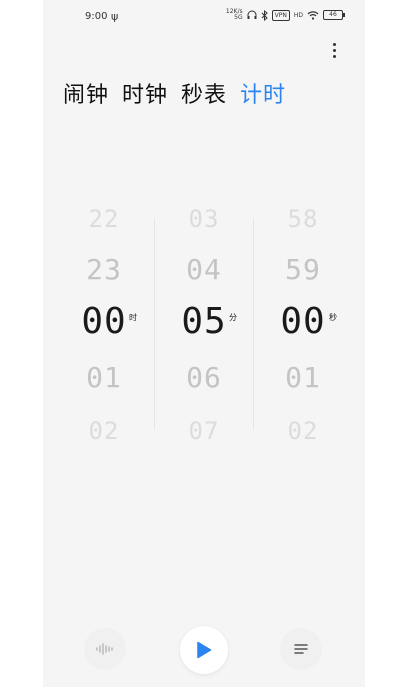 This screenshot has height=687, width=400. I want to click on network-speed: 12K/s 5G, so click(234, 15).